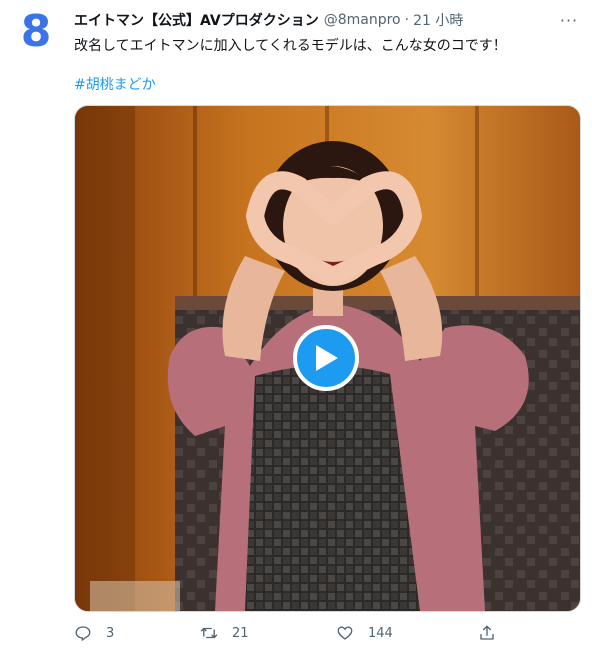 The width and height of the screenshot is (592, 650). I want to click on retweet-icon, so click(209, 633).